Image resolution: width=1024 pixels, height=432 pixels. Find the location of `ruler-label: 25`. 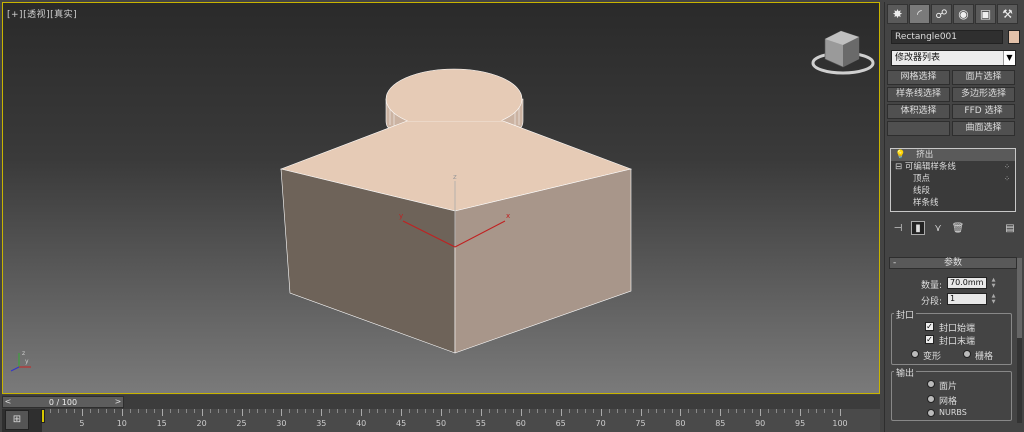

ruler-label: 25 is located at coordinates (241, 423).